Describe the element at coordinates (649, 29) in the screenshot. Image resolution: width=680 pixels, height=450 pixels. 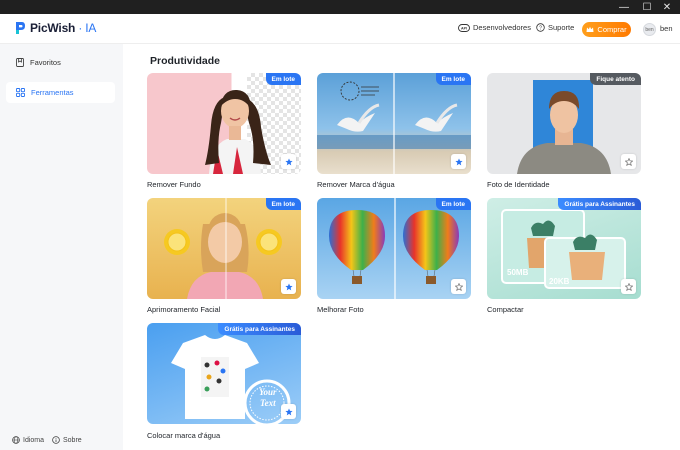
I see `avatar: ben` at that location.